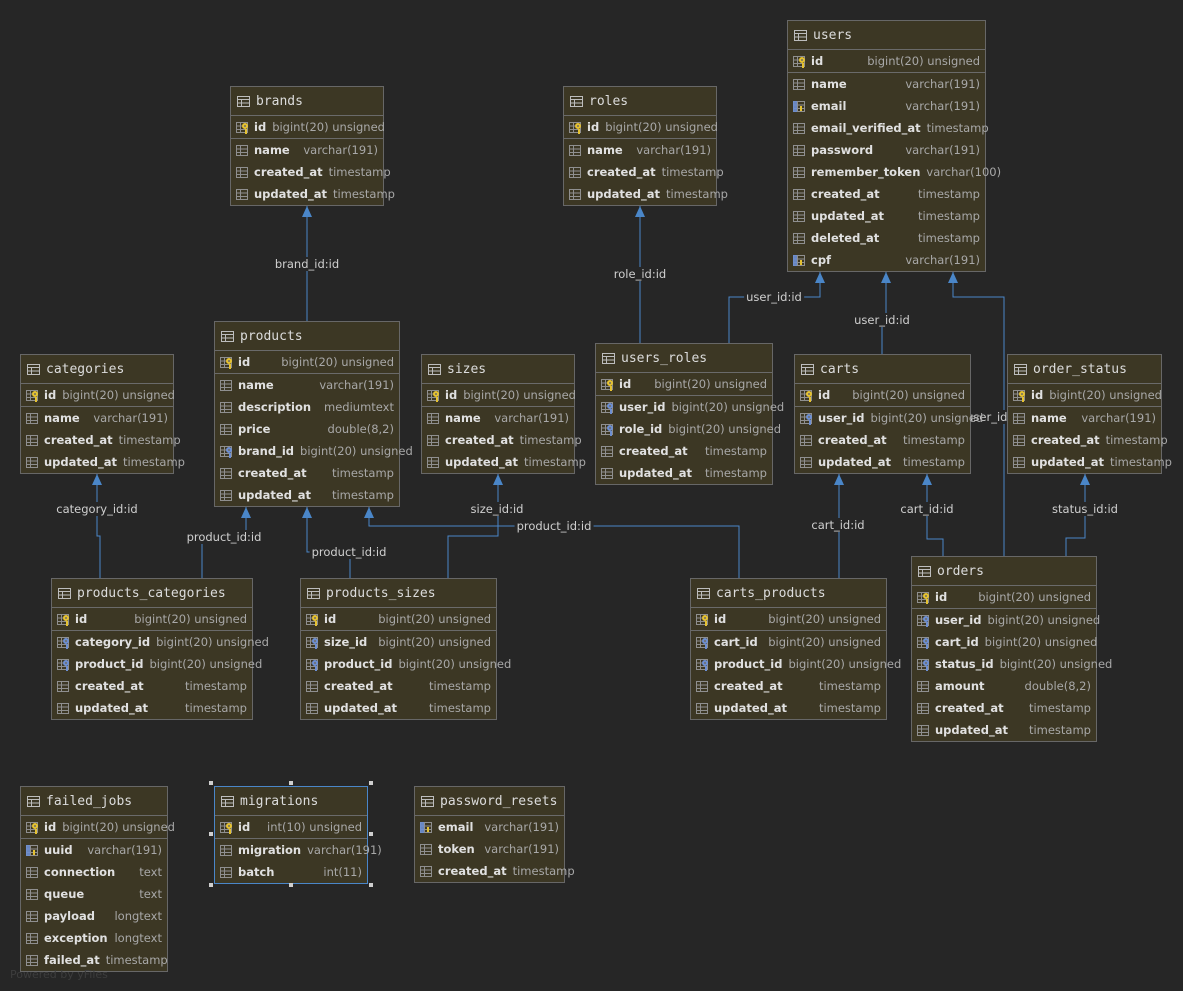 This screenshot has height=991, width=1183. What do you see at coordinates (688, 429) in the screenshot?
I see `column-row: role_id bigint(20) unsigned` at bounding box center [688, 429].